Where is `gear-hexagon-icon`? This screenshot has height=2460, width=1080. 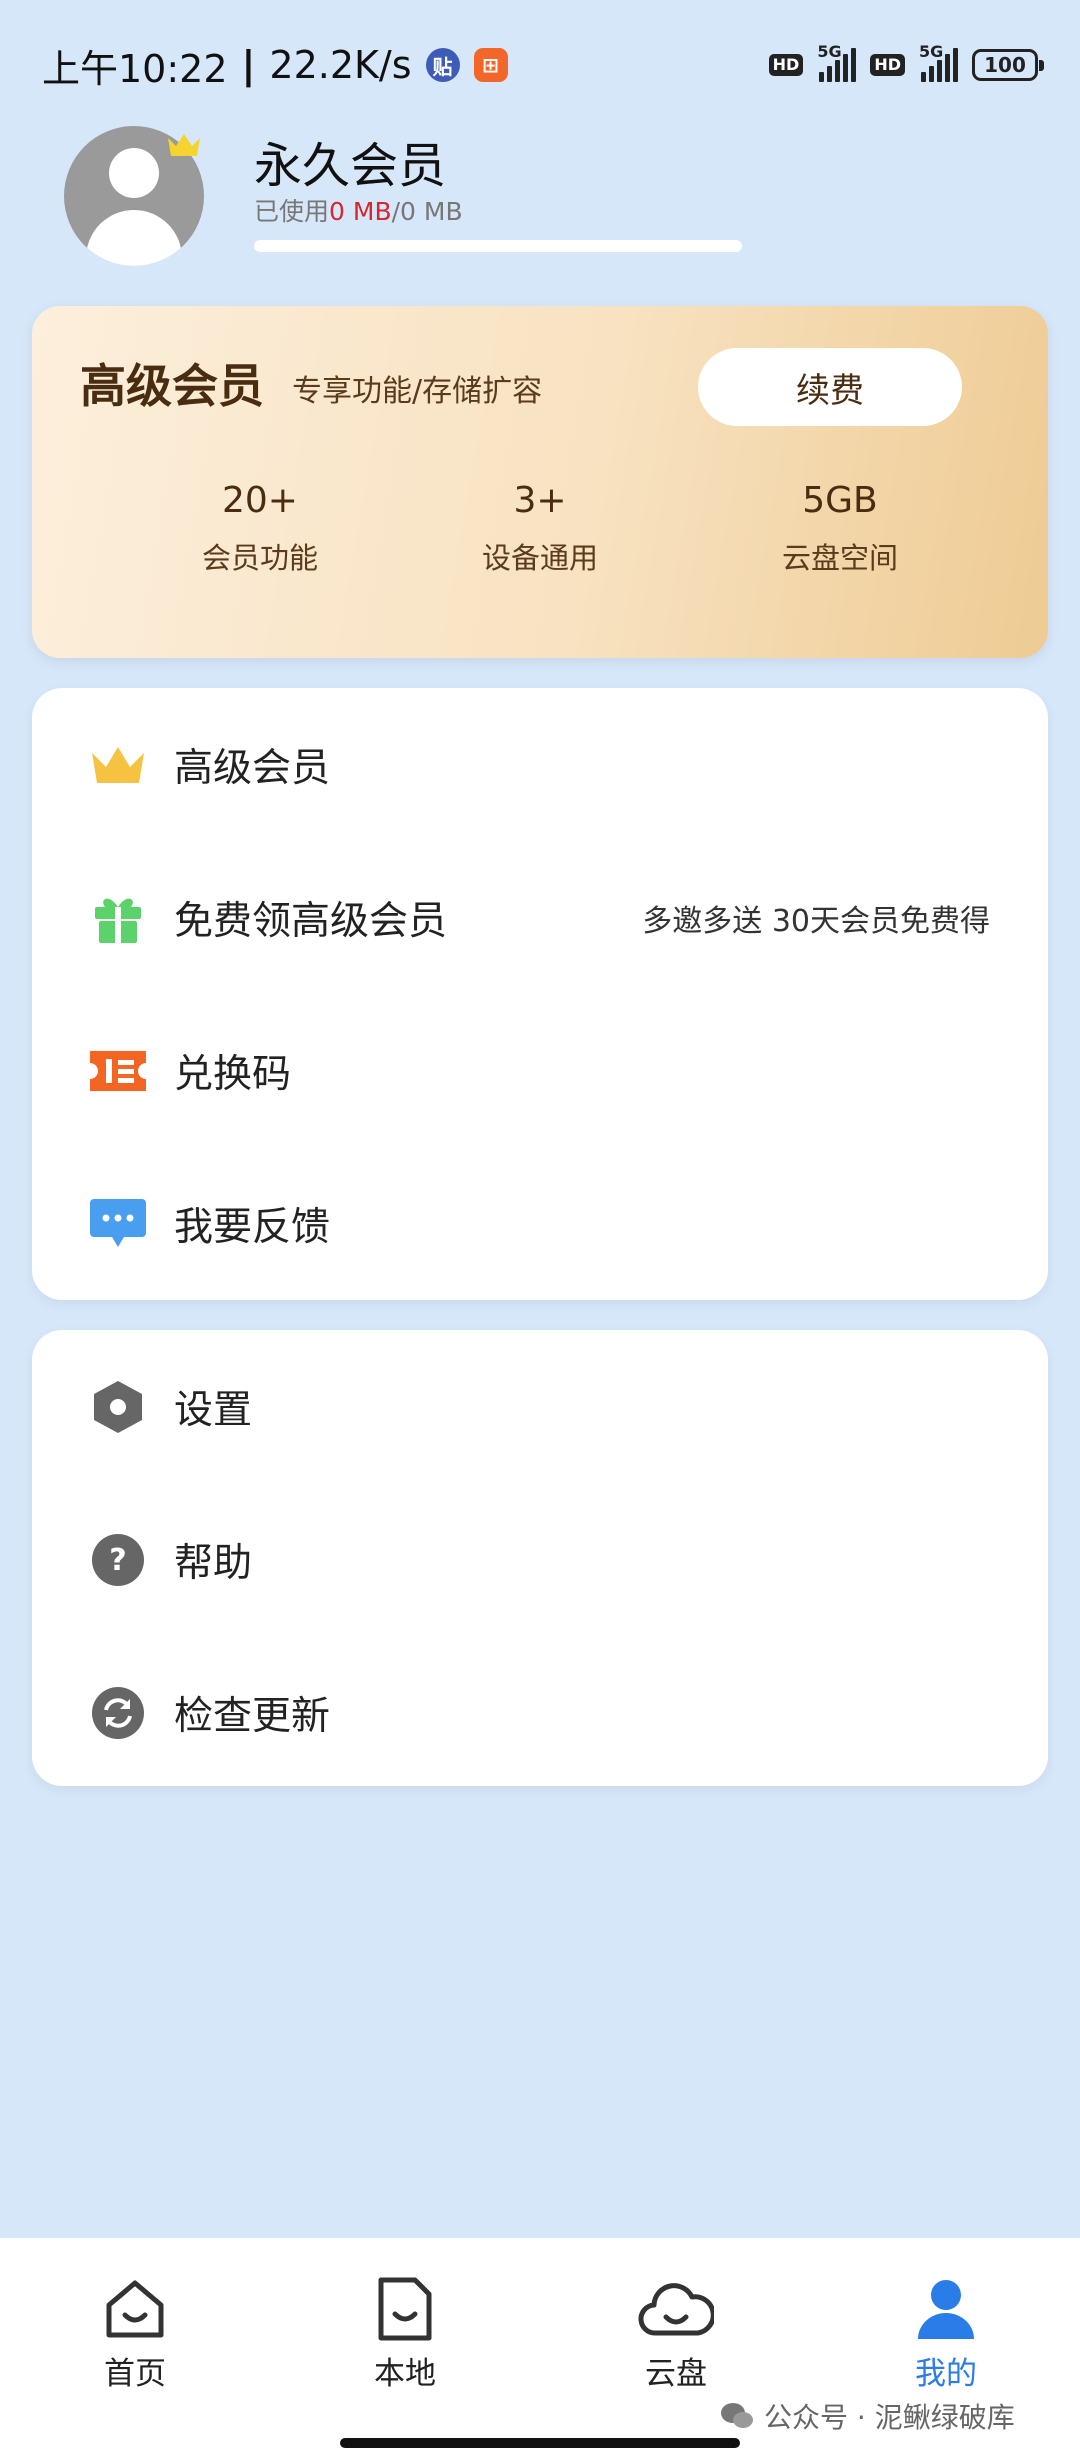
gear-hexagon-icon is located at coordinates (118, 1407).